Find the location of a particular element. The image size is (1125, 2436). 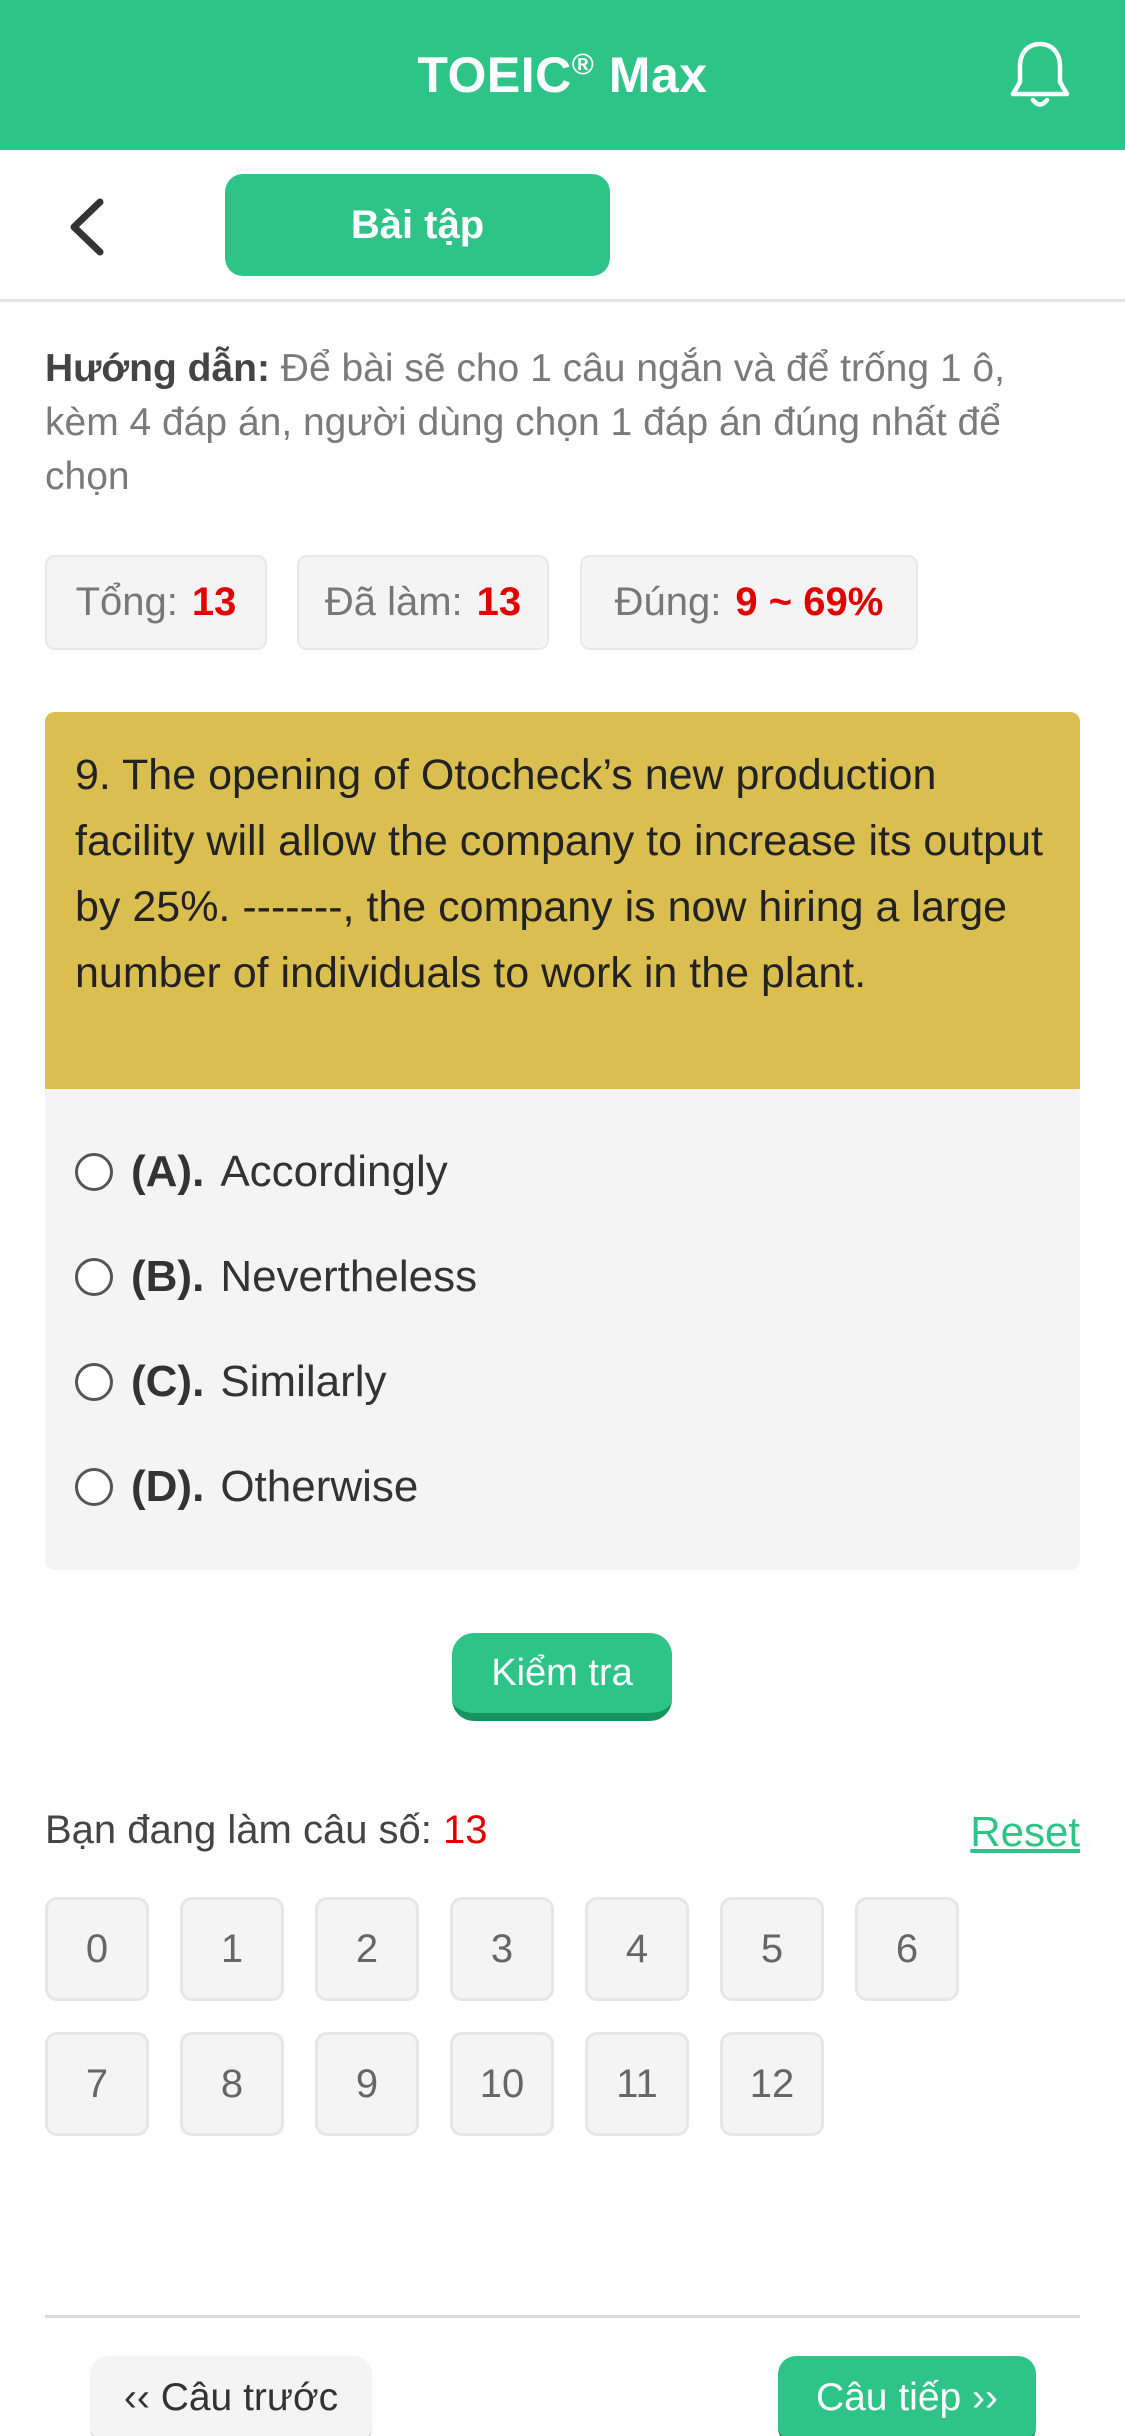

question-number-button: 9 is located at coordinates (367, 2084).